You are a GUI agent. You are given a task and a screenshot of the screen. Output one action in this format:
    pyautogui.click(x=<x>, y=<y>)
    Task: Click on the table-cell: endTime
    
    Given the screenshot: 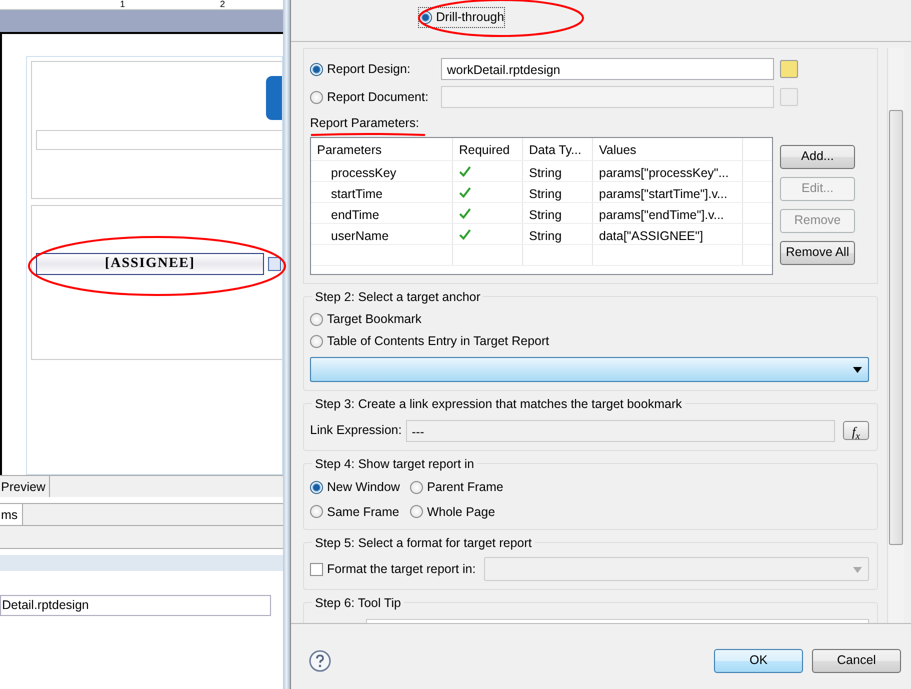 What is the action you would take?
    pyautogui.click(x=382, y=212)
    